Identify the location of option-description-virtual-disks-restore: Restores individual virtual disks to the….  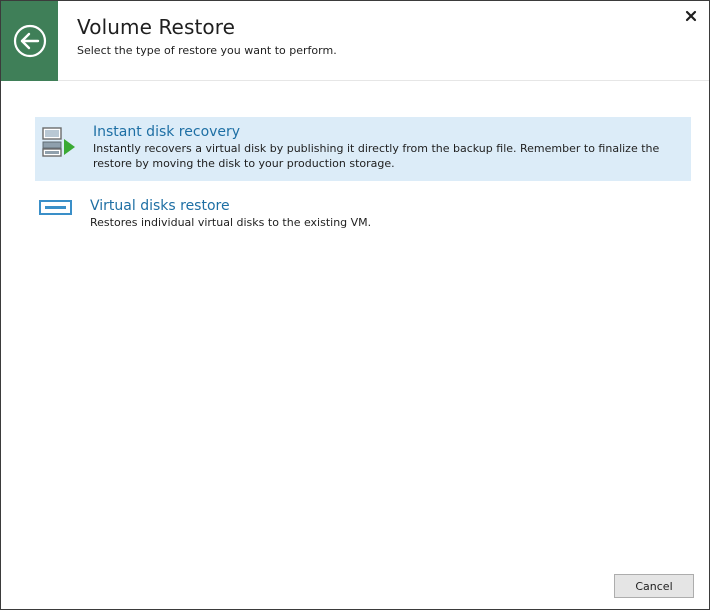
(231, 222).